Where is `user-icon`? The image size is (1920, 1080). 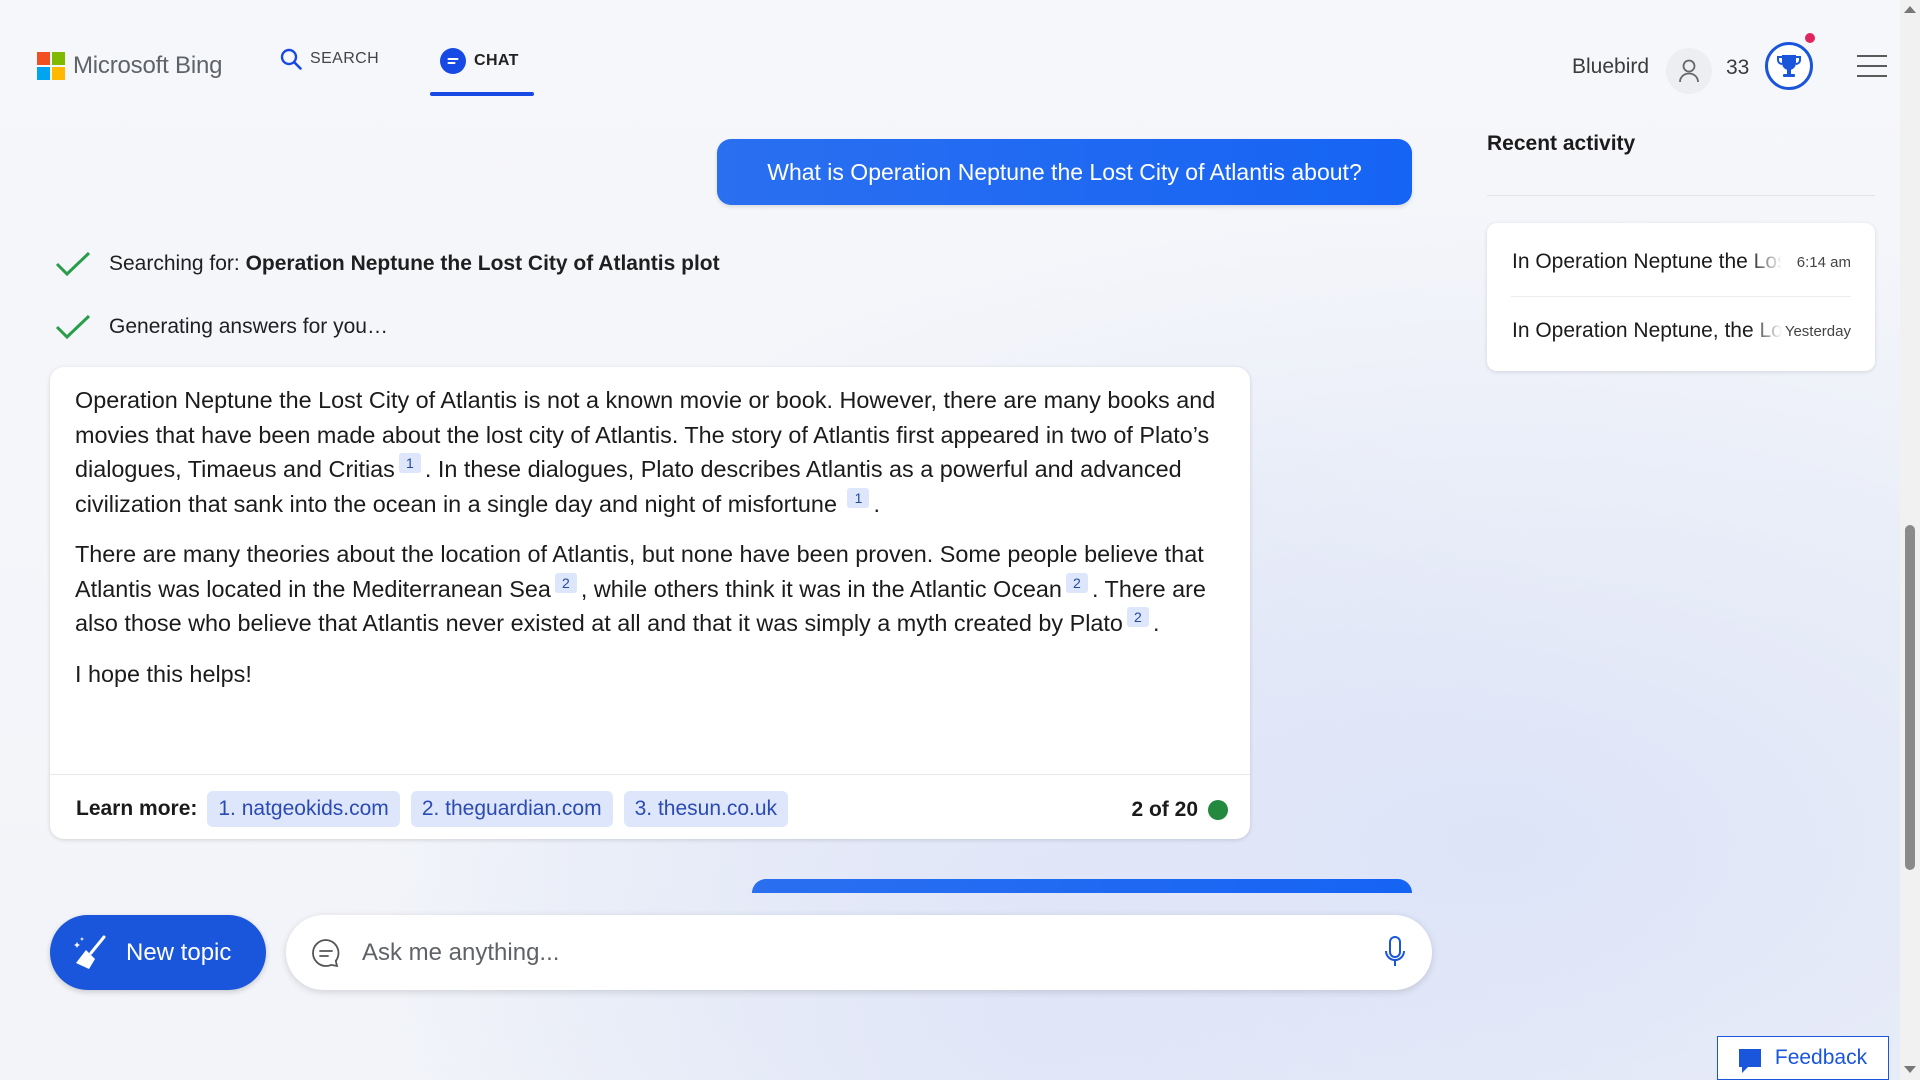
user-icon is located at coordinates (1689, 71).